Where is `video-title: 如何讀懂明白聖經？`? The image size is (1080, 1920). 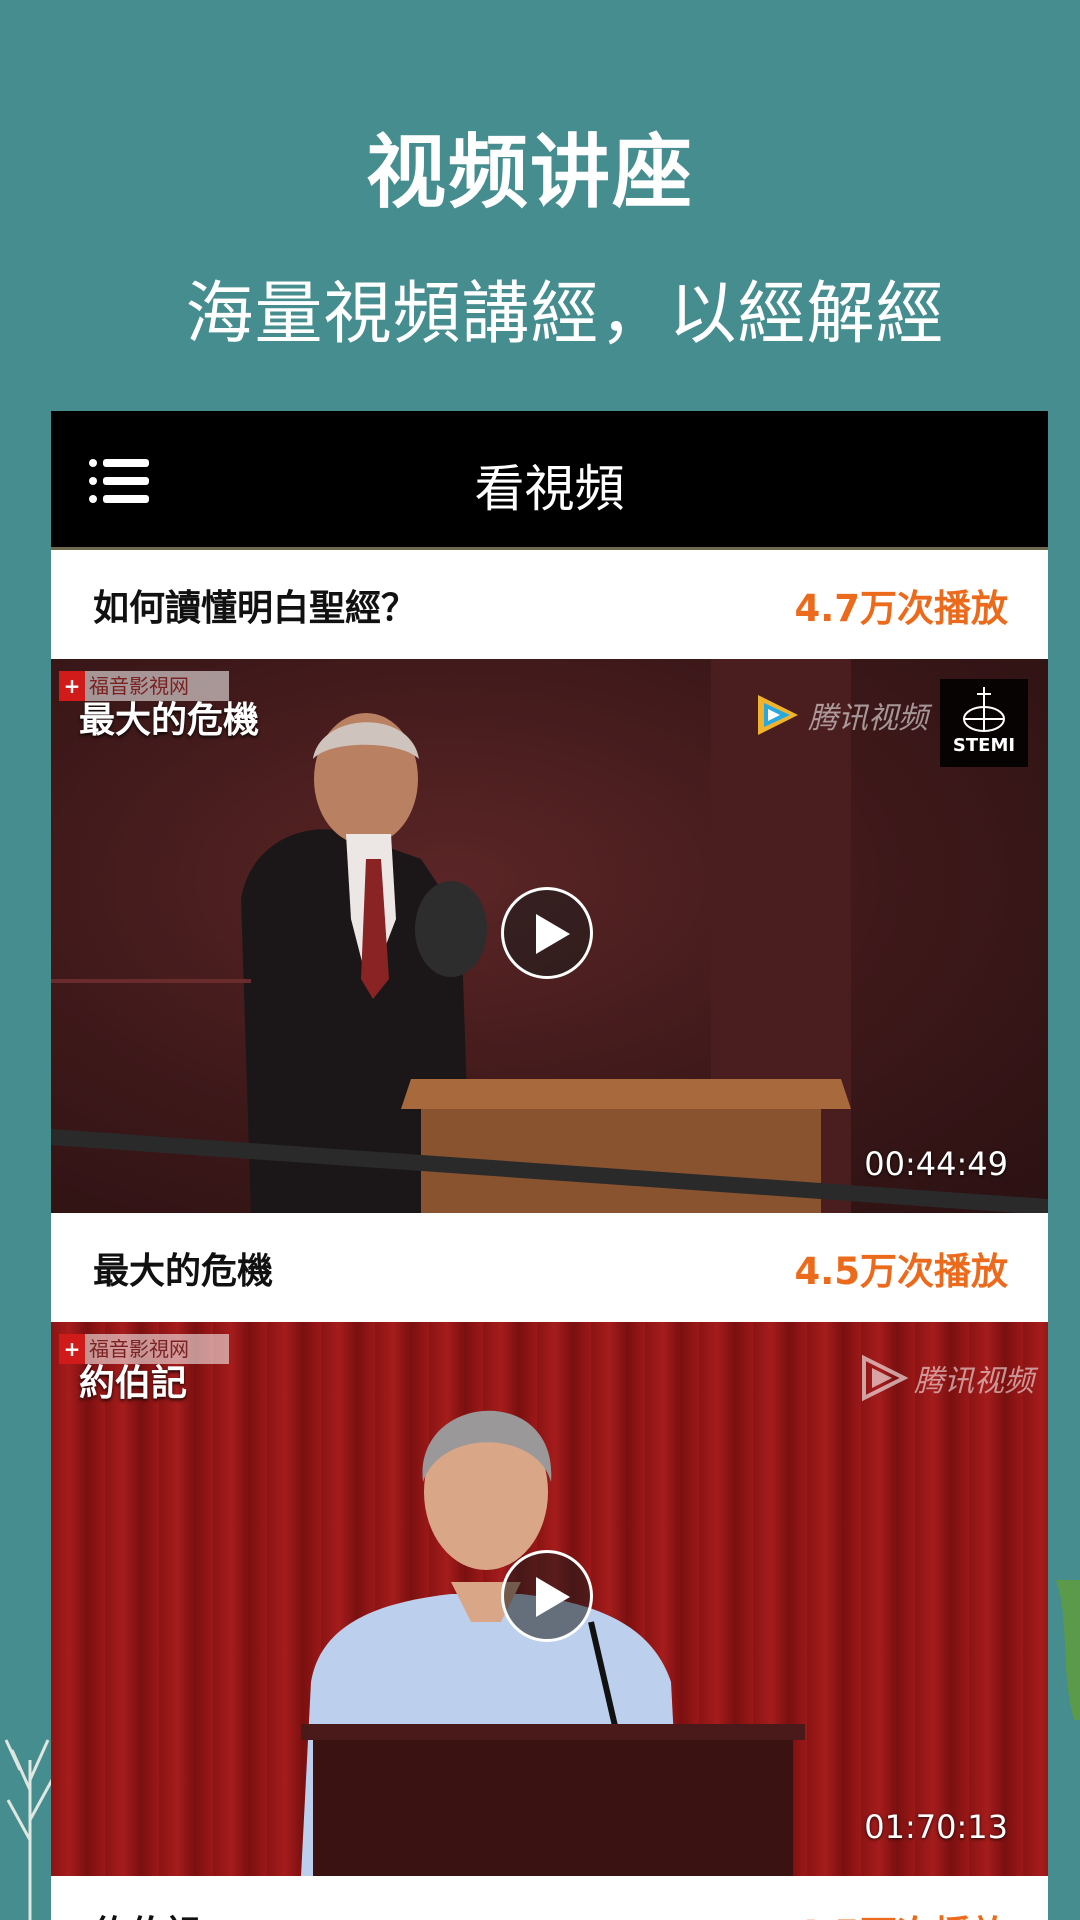
video-title: 如何讀懂明白聖經？ is located at coordinates (255, 608).